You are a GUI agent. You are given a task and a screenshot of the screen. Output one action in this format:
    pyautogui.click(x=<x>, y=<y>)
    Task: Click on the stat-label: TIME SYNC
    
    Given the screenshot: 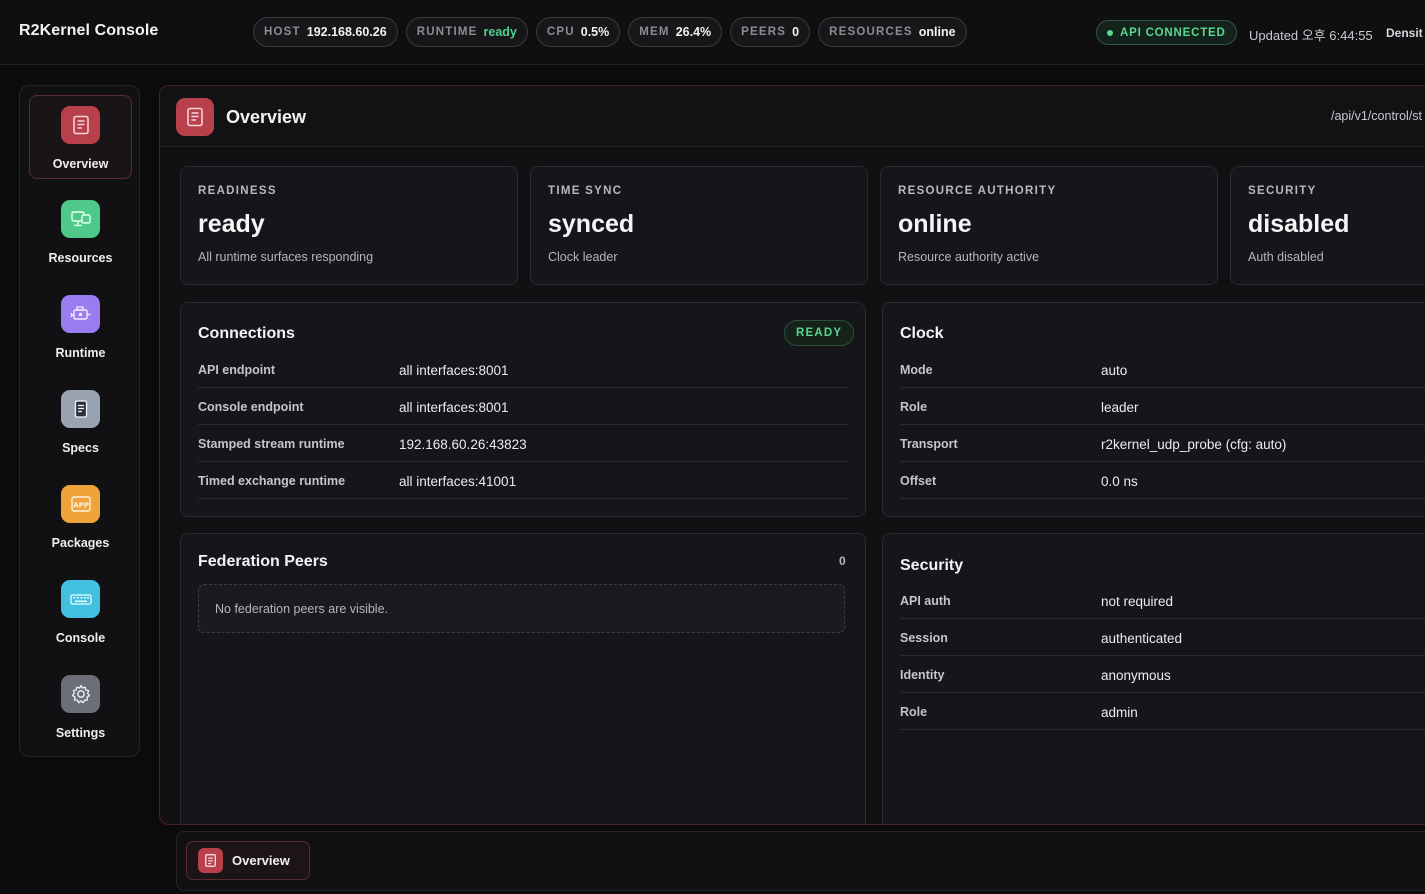 What is the action you would take?
    pyautogui.click(x=585, y=191)
    